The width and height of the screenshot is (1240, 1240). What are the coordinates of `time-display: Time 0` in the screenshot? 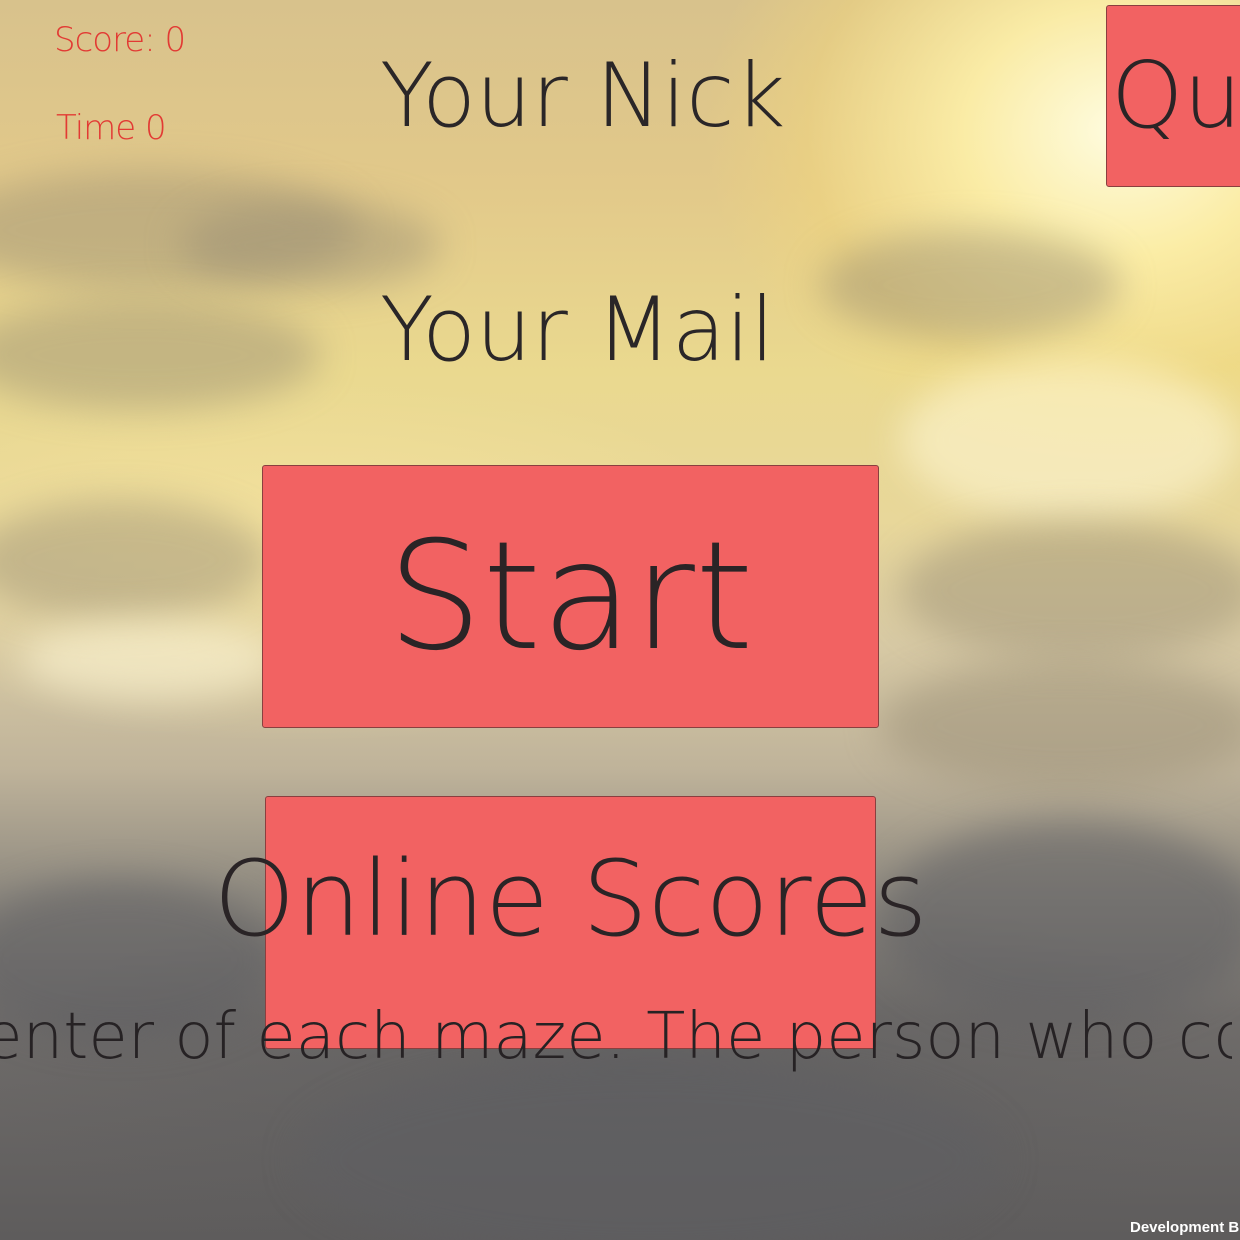 It's located at (111, 128).